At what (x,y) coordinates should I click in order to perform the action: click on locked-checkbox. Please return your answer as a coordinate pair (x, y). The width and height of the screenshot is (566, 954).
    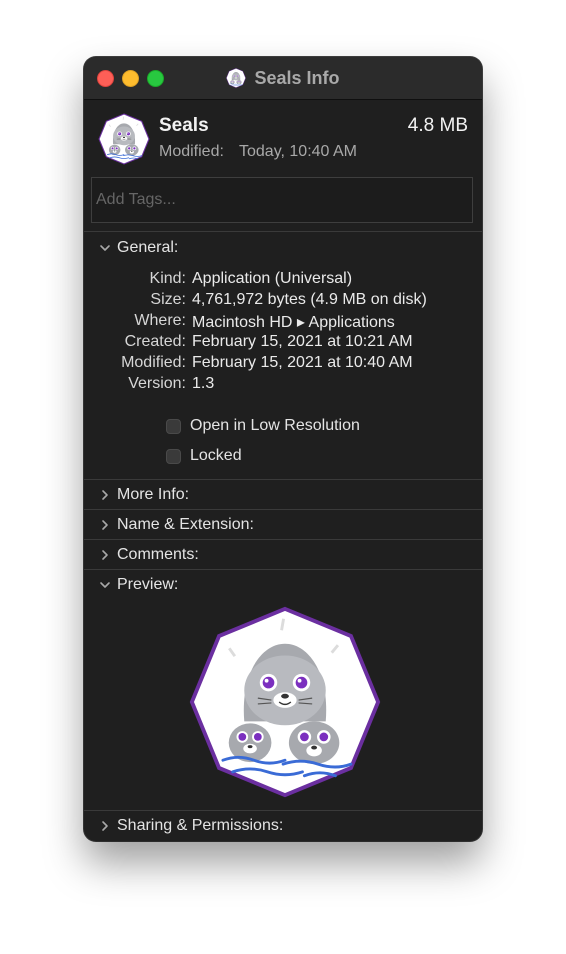
    Looking at the image, I should click on (173, 456).